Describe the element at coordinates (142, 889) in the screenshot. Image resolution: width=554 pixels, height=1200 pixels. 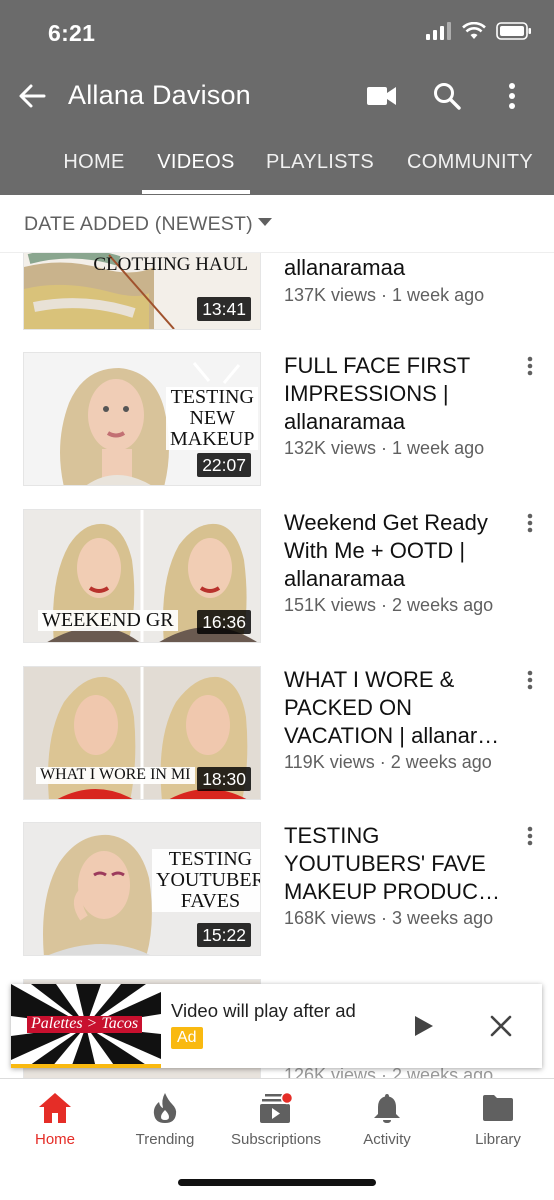
I see `video-thumbnail: TESTING YOUTUBER FAVES 15:22` at that location.